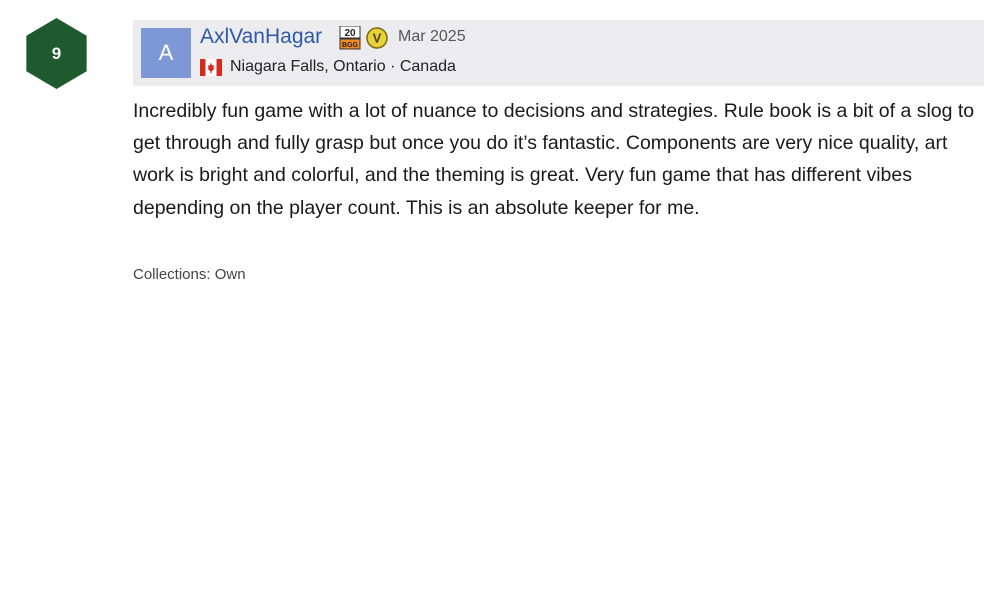 This screenshot has width=984, height=613. I want to click on svg-text: BGG, so click(350, 45).